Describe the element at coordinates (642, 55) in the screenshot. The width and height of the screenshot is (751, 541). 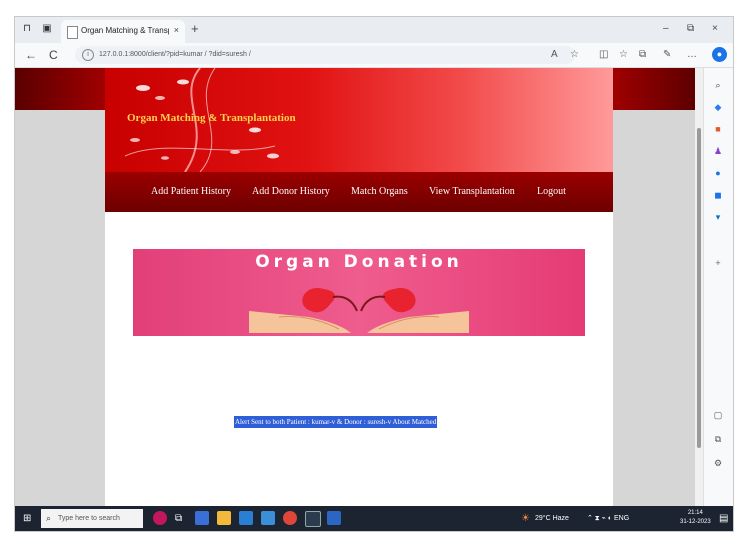
I see `collections-icon: ⧉` at that location.